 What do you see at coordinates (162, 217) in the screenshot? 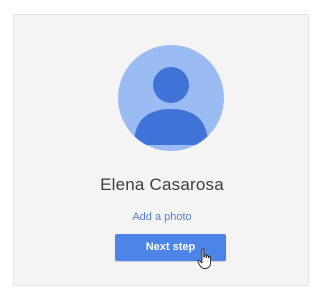
I see `add-photo-link: Add a photo` at bounding box center [162, 217].